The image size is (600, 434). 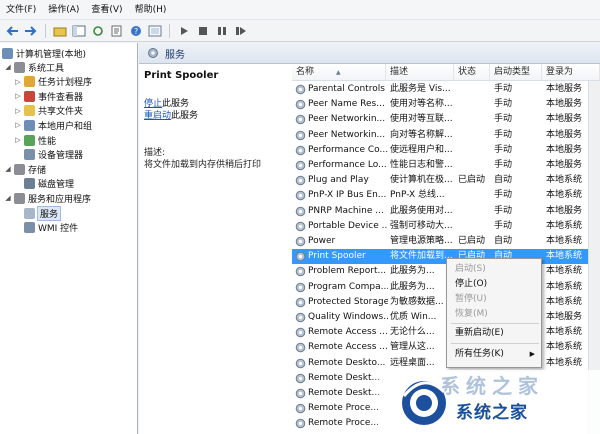 What do you see at coordinates (53, 82) in the screenshot?
I see `tree-item: ▷ 任务计划程序` at bounding box center [53, 82].